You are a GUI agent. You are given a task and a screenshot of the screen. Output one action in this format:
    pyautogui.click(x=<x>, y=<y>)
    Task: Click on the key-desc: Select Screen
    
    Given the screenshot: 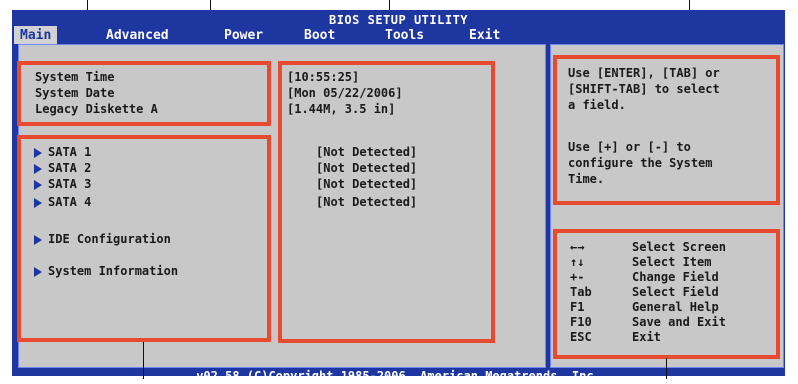 What is the action you would take?
    pyautogui.click(x=679, y=247)
    